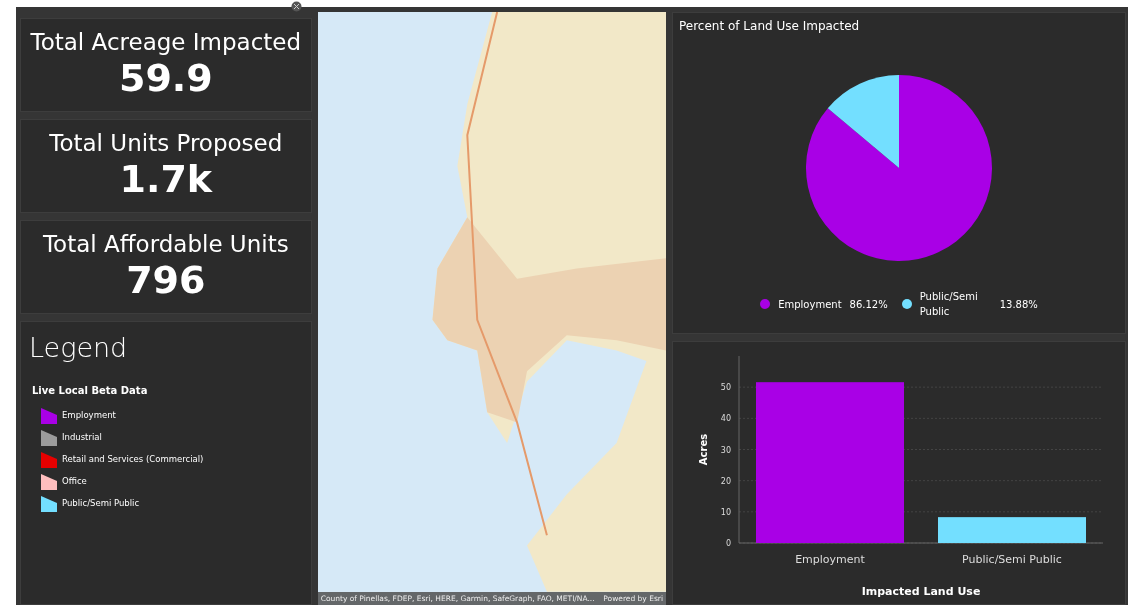  What do you see at coordinates (830, 559) in the screenshot?
I see `category-label: Employment` at bounding box center [830, 559].